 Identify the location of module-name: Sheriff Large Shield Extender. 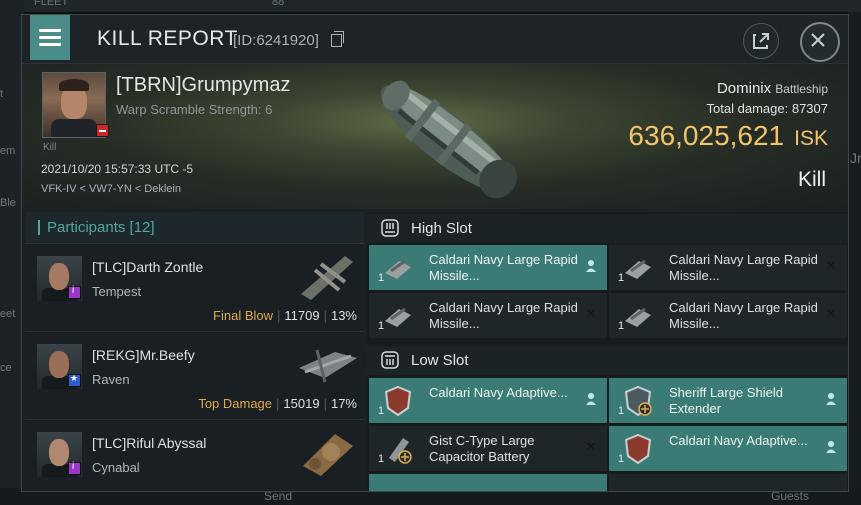
(726, 400).